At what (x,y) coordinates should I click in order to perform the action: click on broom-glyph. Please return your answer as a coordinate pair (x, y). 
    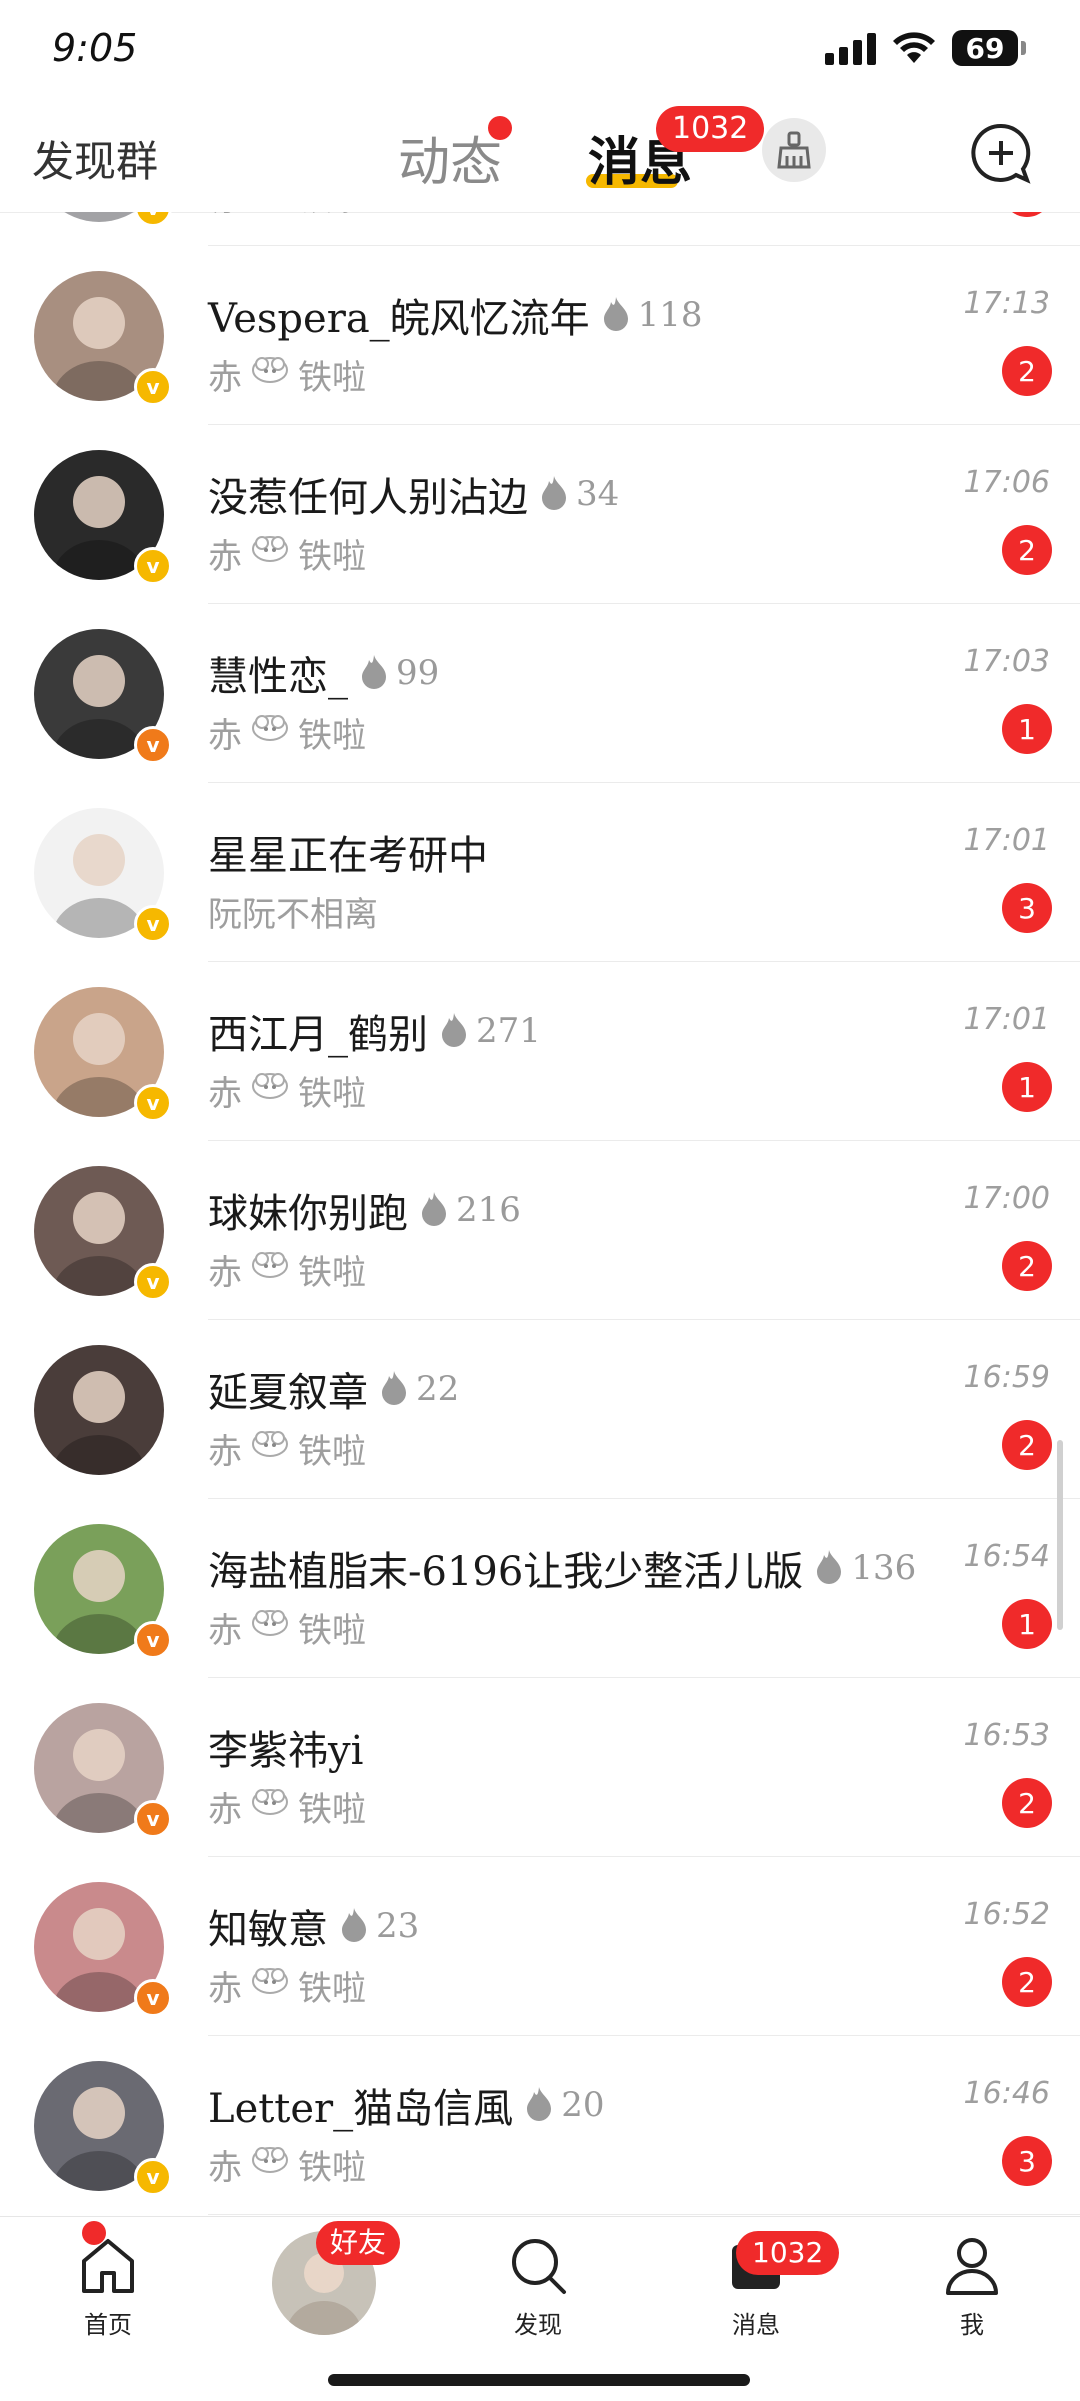
    Looking at the image, I should click on (794, 150).